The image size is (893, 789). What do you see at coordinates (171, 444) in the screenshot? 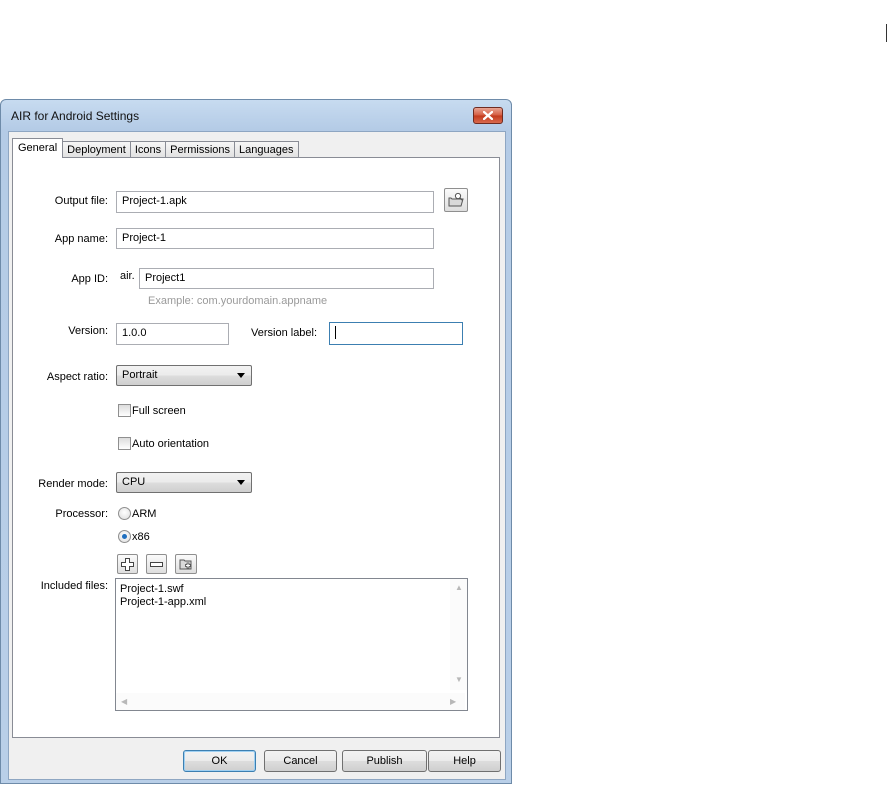
I see `auto-orientation-label: Auto orientation` at bounding box center [171, 444].